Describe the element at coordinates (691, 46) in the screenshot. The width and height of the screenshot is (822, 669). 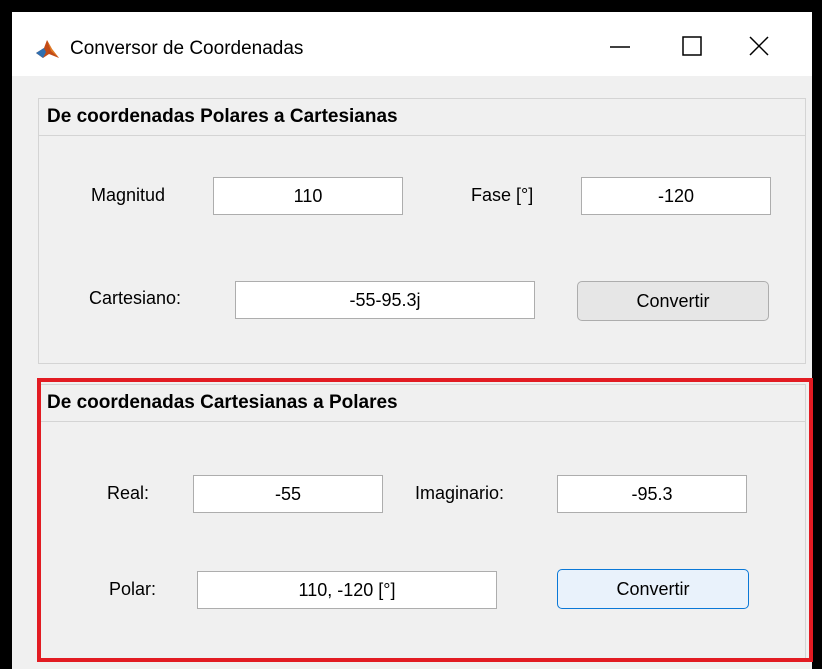
I see `maximize-icon` at that location.